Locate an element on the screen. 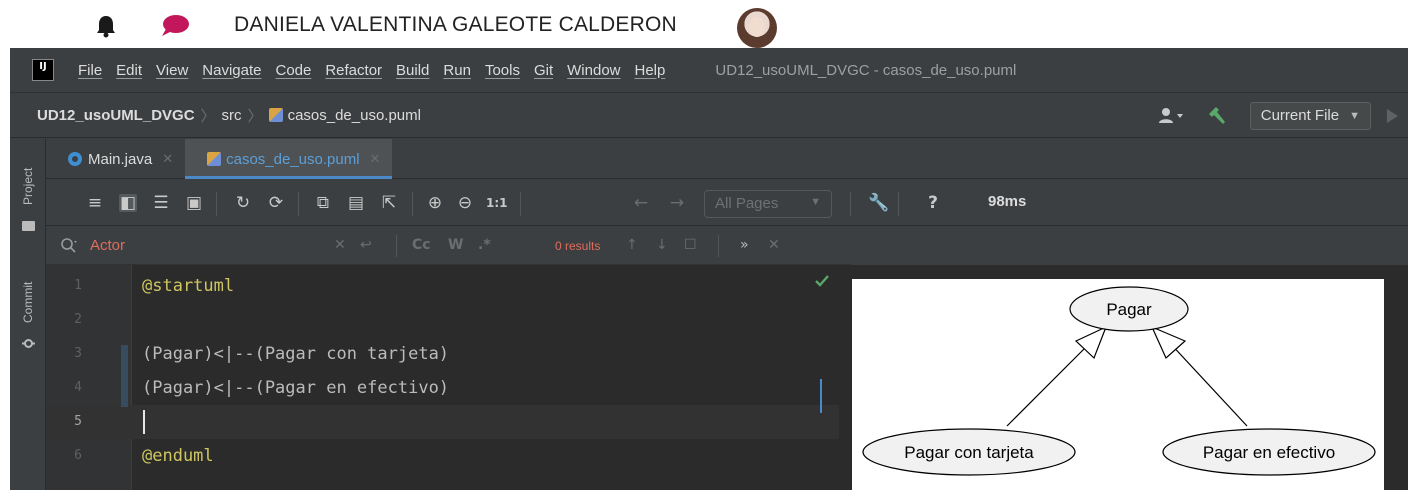  arrow-right-icon: → is located at coordinates (677, 203).